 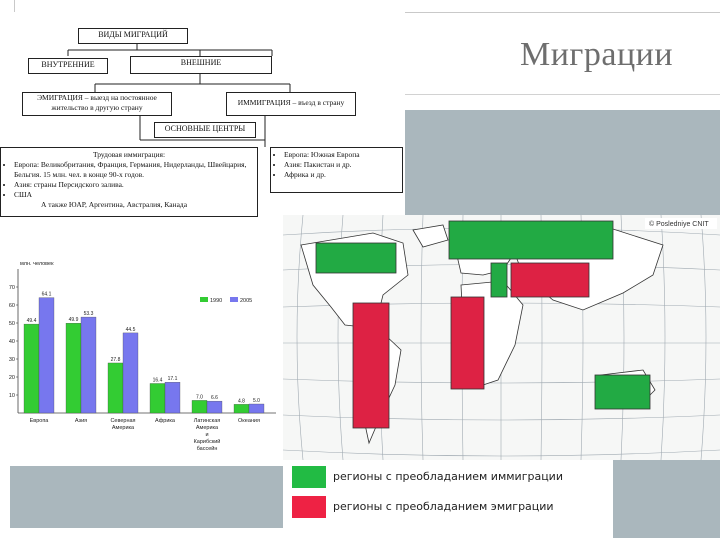 What do you see at coordinates (201, 65) in the screenshot?
I see `external-box: ВНЕШНИЕ` at bounding box center [201, 65].